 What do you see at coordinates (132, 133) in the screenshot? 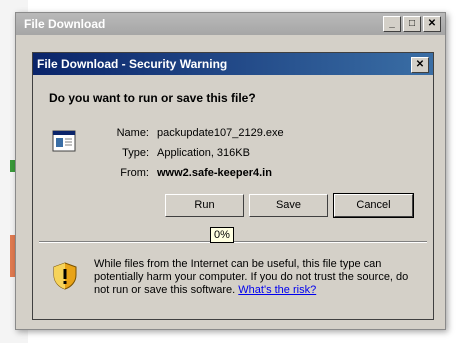
I see `name-label: Name:` at bounding box center [132, 133].